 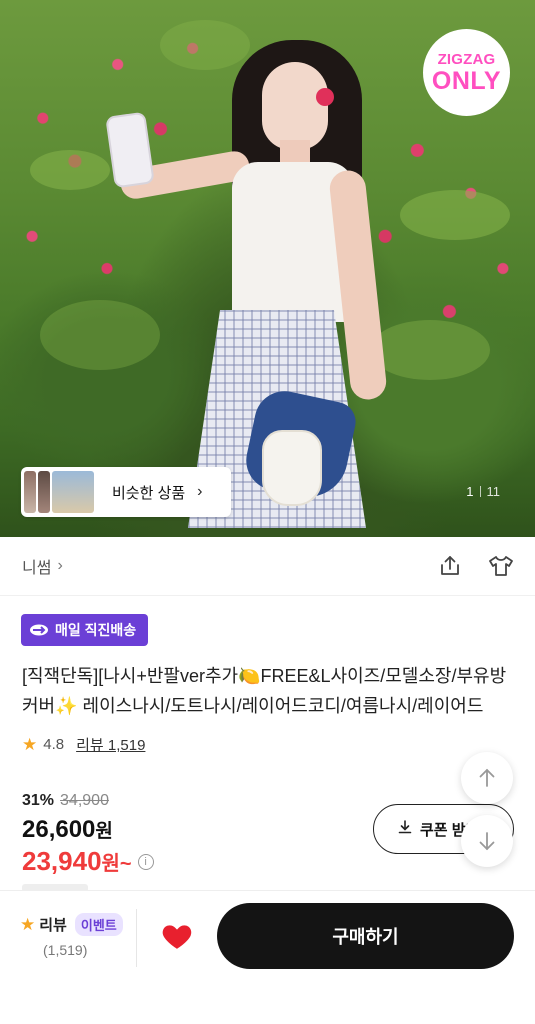 I want to click on zigzag-only-badge: ZIGZAG ONLY, so click(x=466, y=72).